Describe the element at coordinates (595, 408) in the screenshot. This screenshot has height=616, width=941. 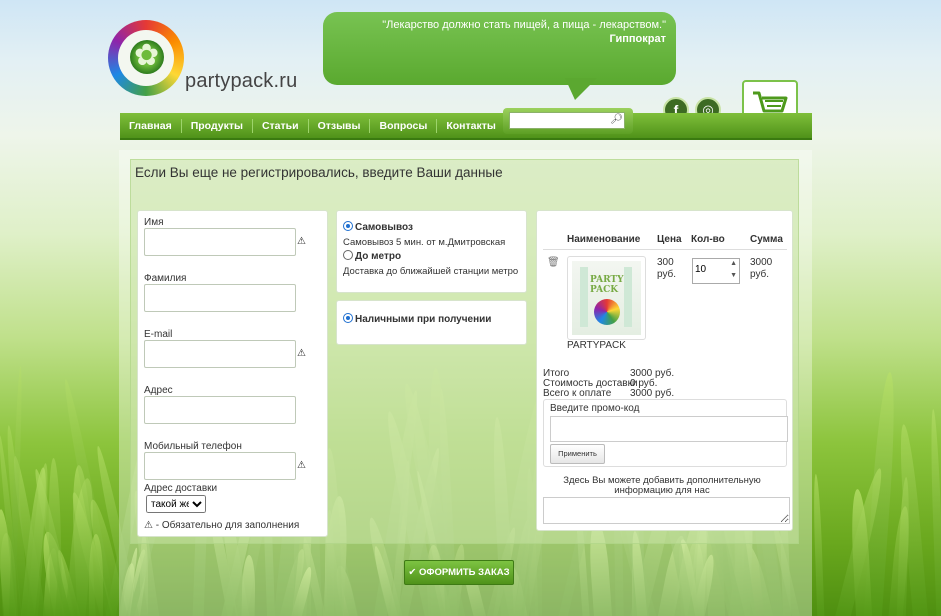
I see `promo-label: Введите промо-код` at that location.